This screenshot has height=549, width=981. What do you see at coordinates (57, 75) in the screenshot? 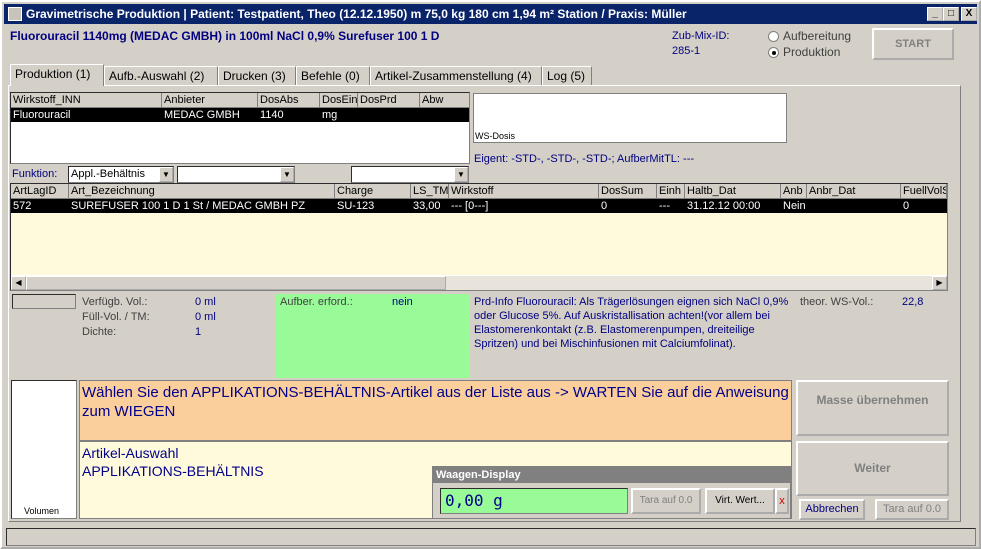
I see `tab-produktion: Produktion (1)` at bounding box center [57, 75].